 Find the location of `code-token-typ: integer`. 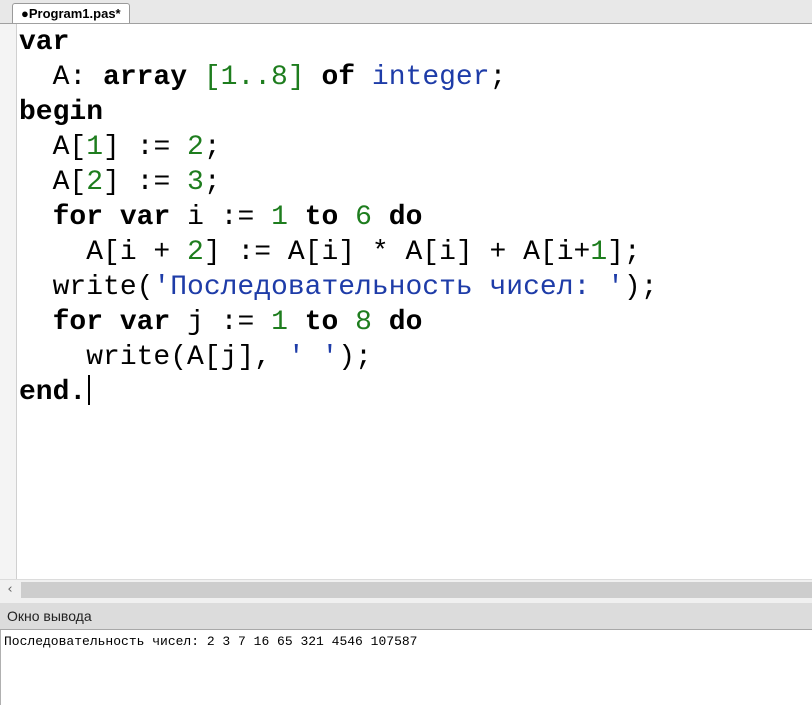

code-token-typ: integer is located at coordinates (430, 77).